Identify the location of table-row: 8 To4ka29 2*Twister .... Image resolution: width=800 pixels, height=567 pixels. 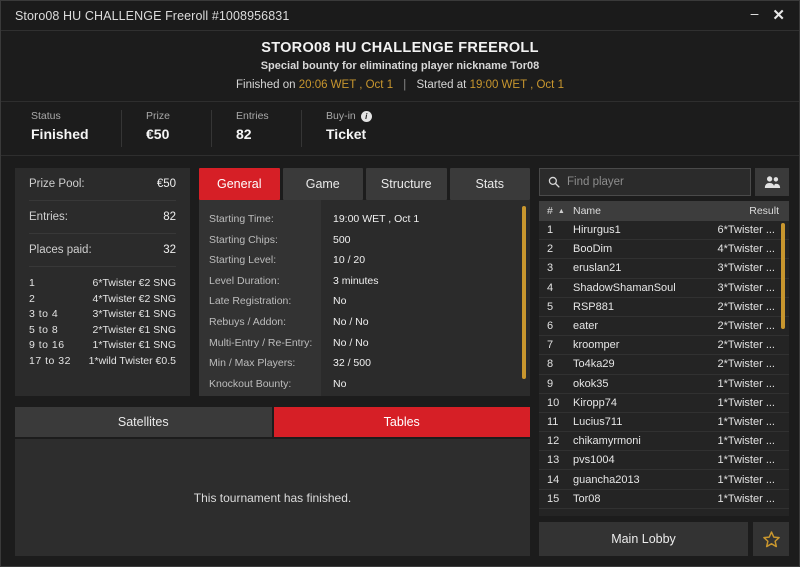
(664, 365).